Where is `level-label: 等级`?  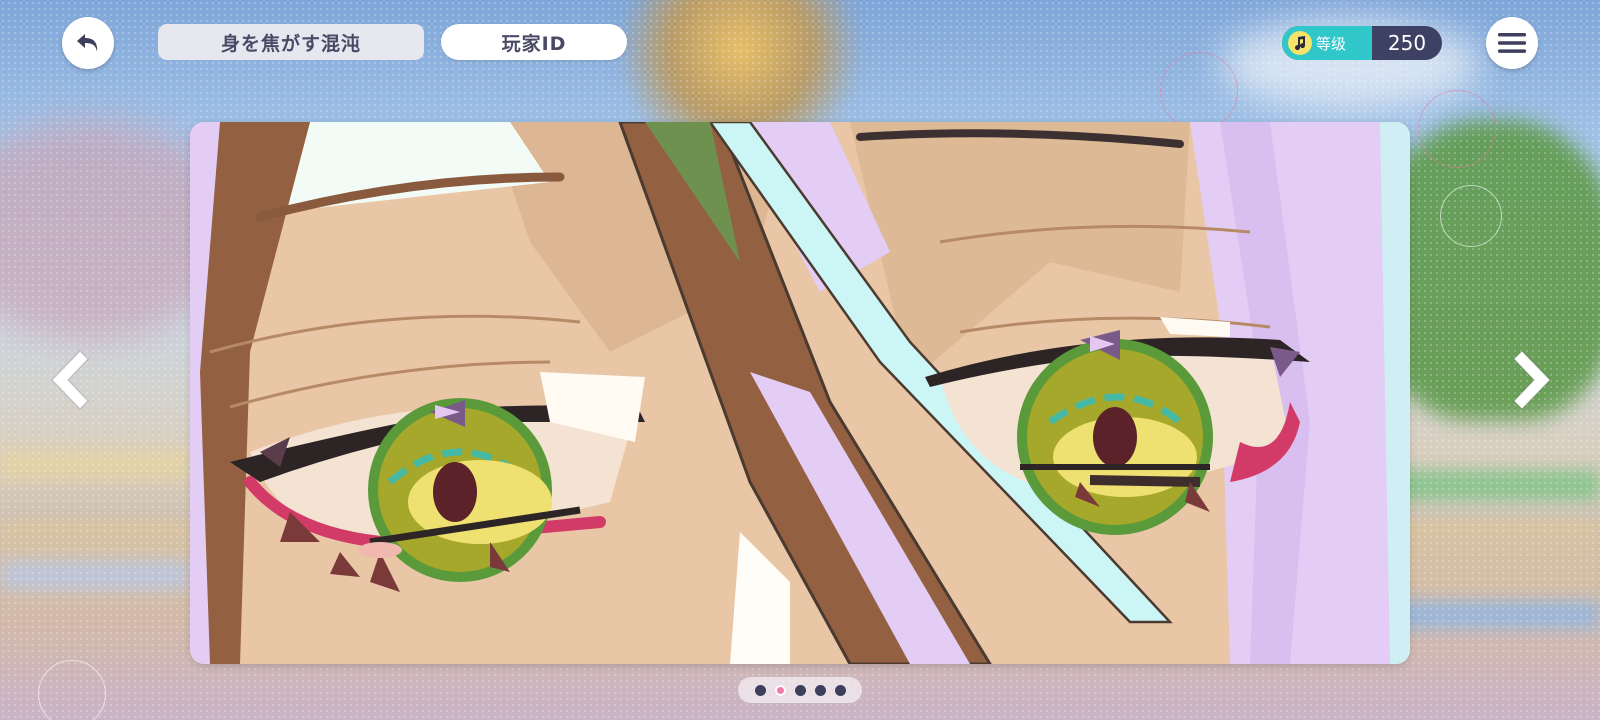
level-label: 等级 is located at coordinates (1331, 43).